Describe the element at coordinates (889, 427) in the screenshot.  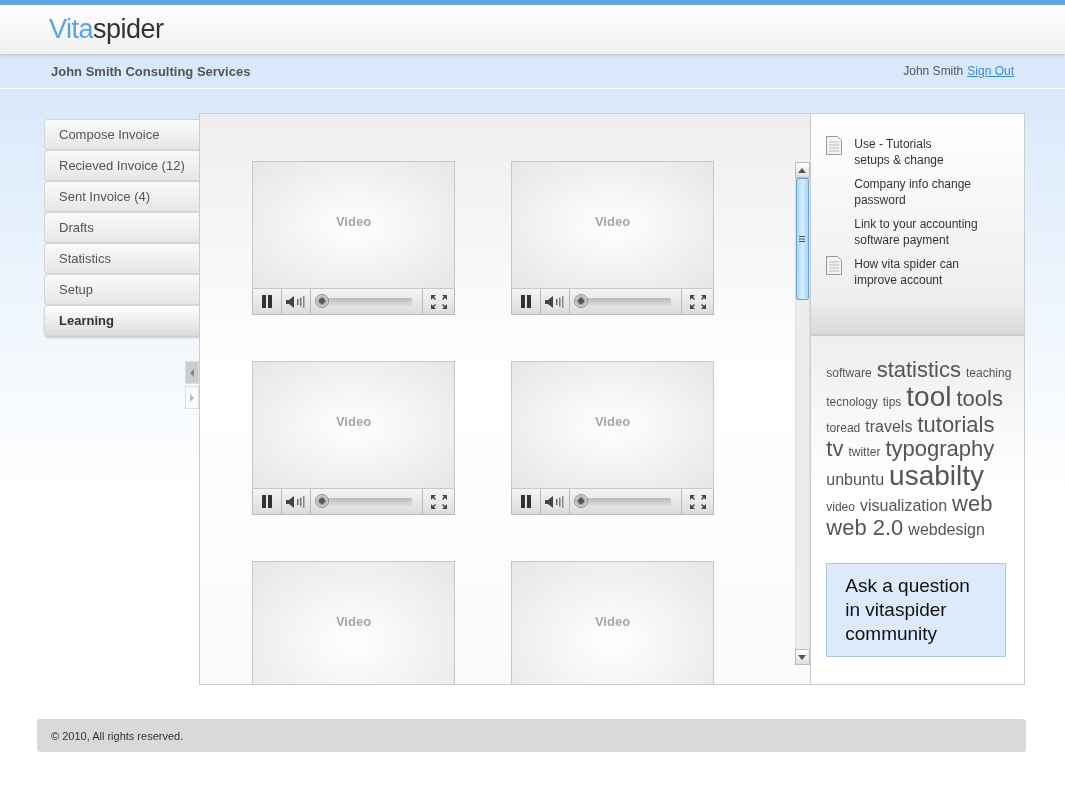
I see `tag-link: travels` at that location.